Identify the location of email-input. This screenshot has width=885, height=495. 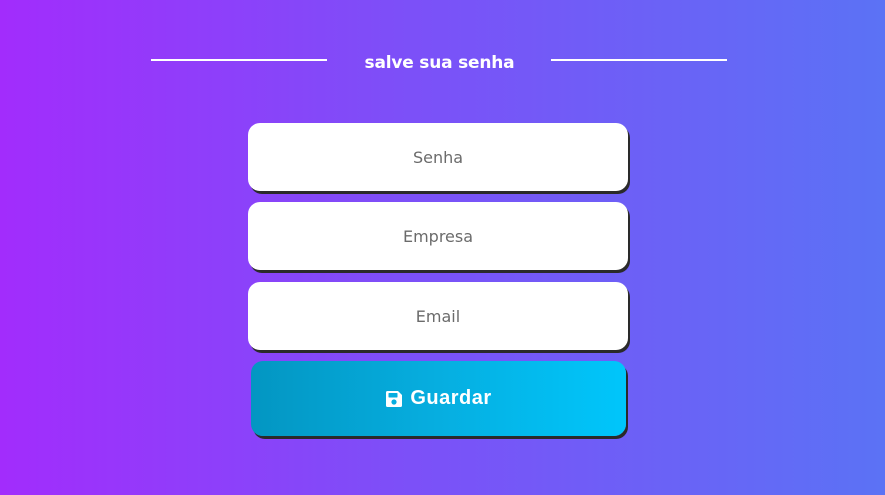
(438, 316).